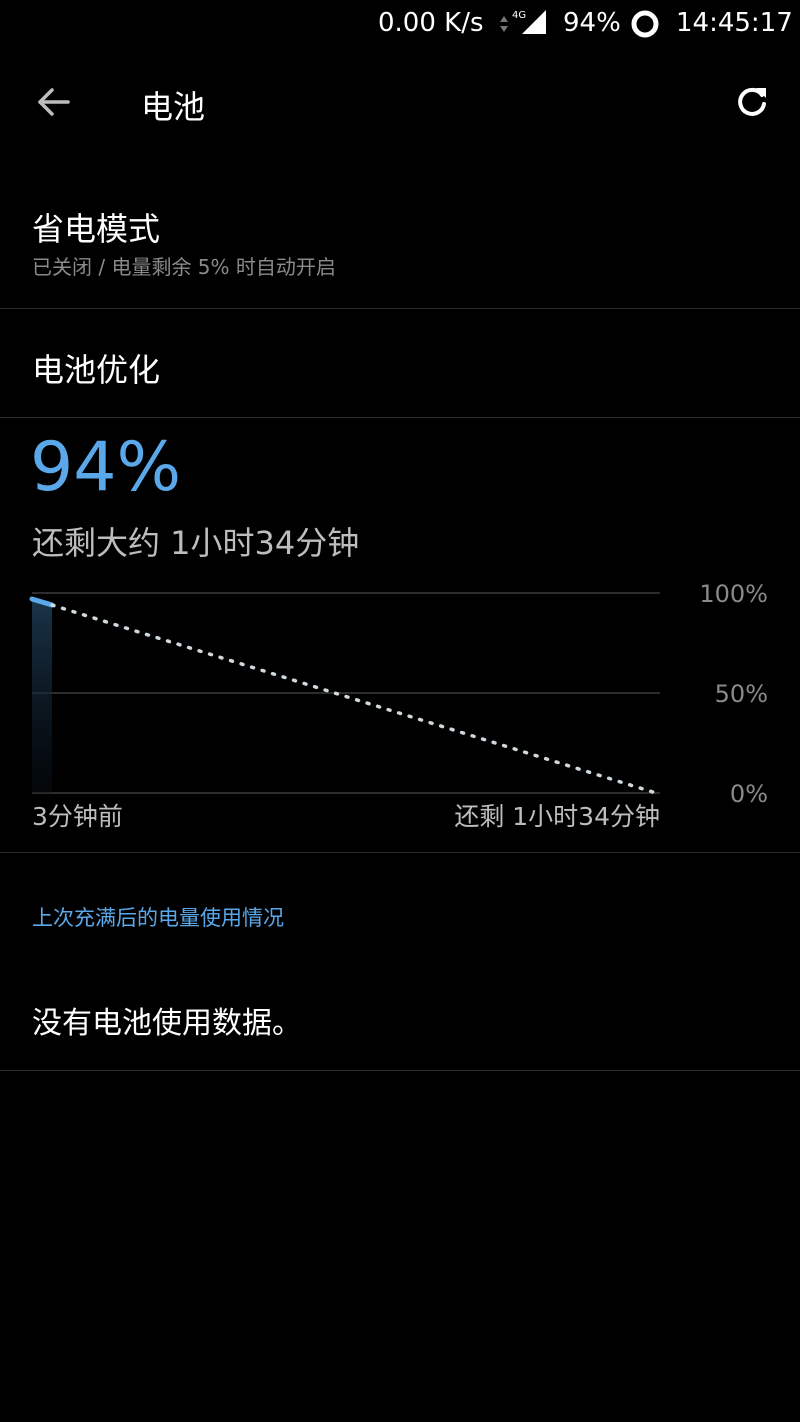 This screenshot has height=1422, width=800. What do you see at coordinates (173, 107) in the screenshot?
I see `page-title: 电池` at bounding box center [173, 107].